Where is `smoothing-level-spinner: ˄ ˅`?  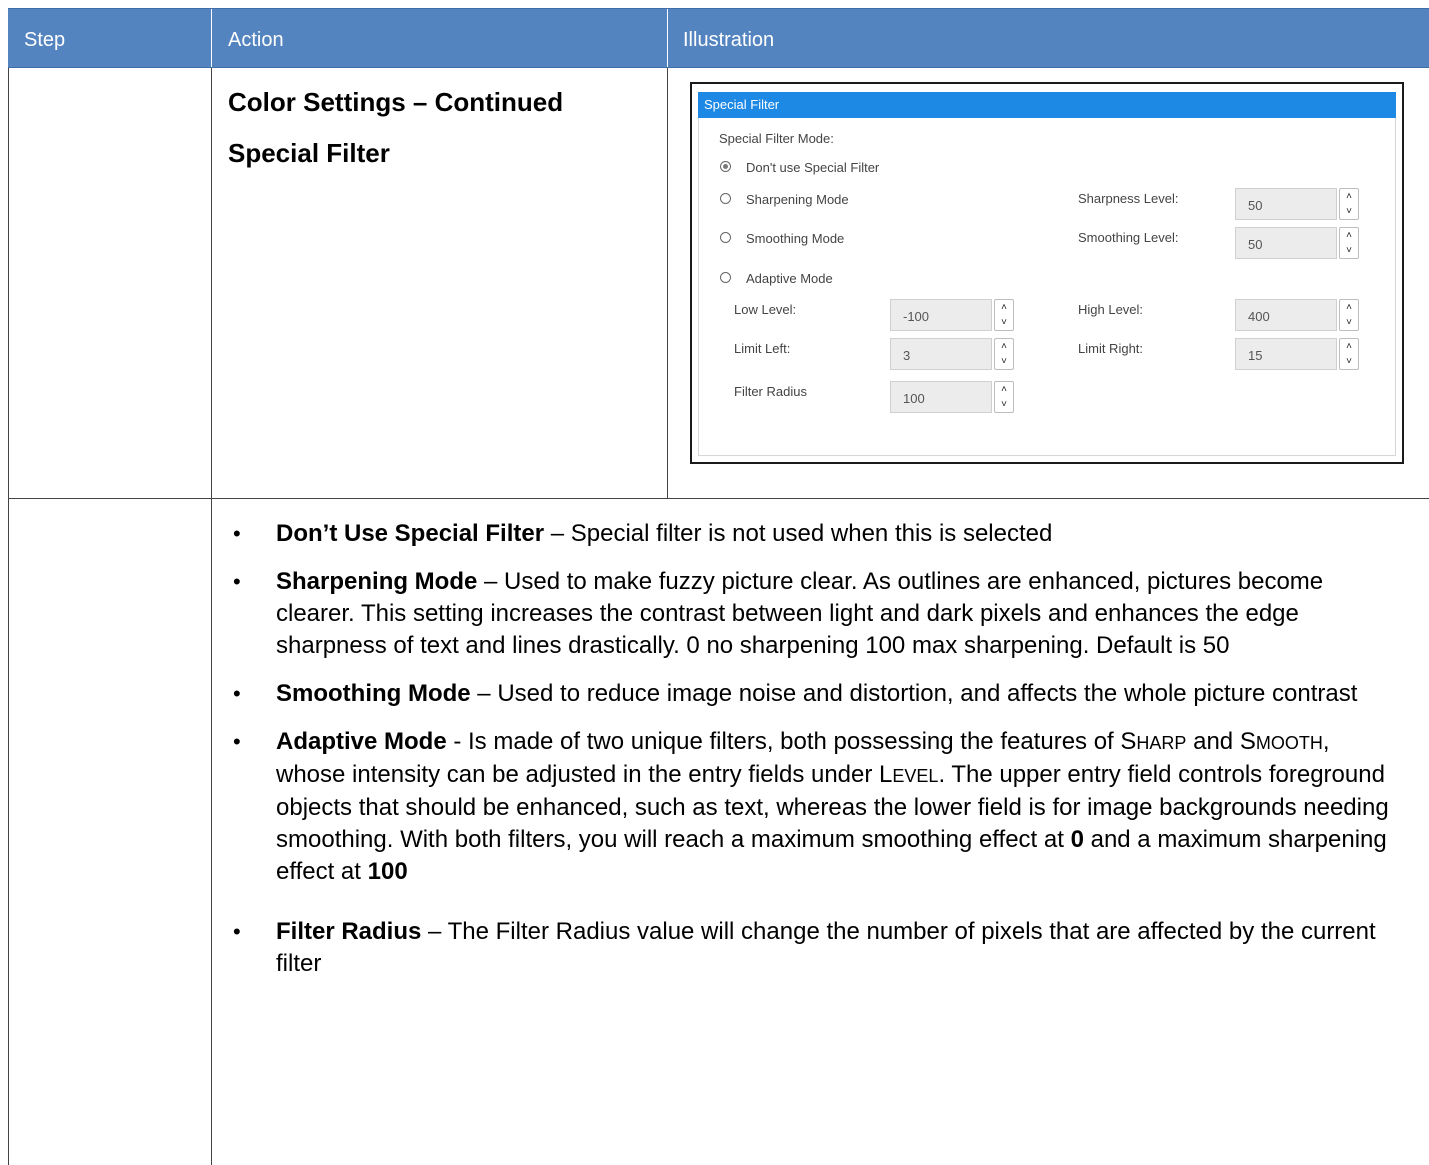 smoothing-level-spinner: ˄ ˅ is located at coordinates (1349, 243).